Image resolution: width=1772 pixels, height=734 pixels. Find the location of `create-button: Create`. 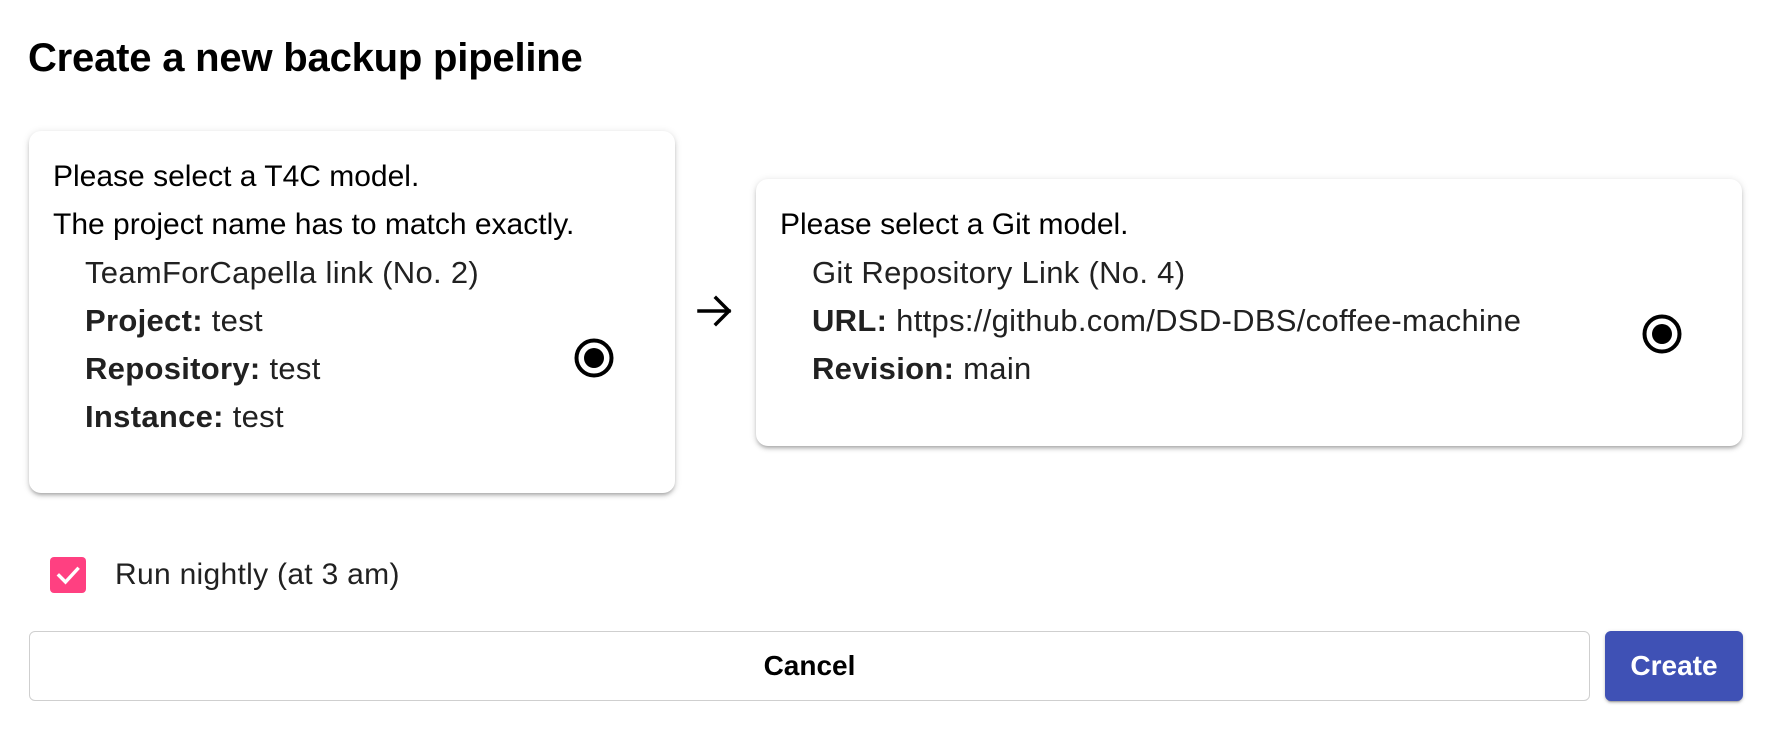

create-button: Create is located at coordinates (1674, 666).